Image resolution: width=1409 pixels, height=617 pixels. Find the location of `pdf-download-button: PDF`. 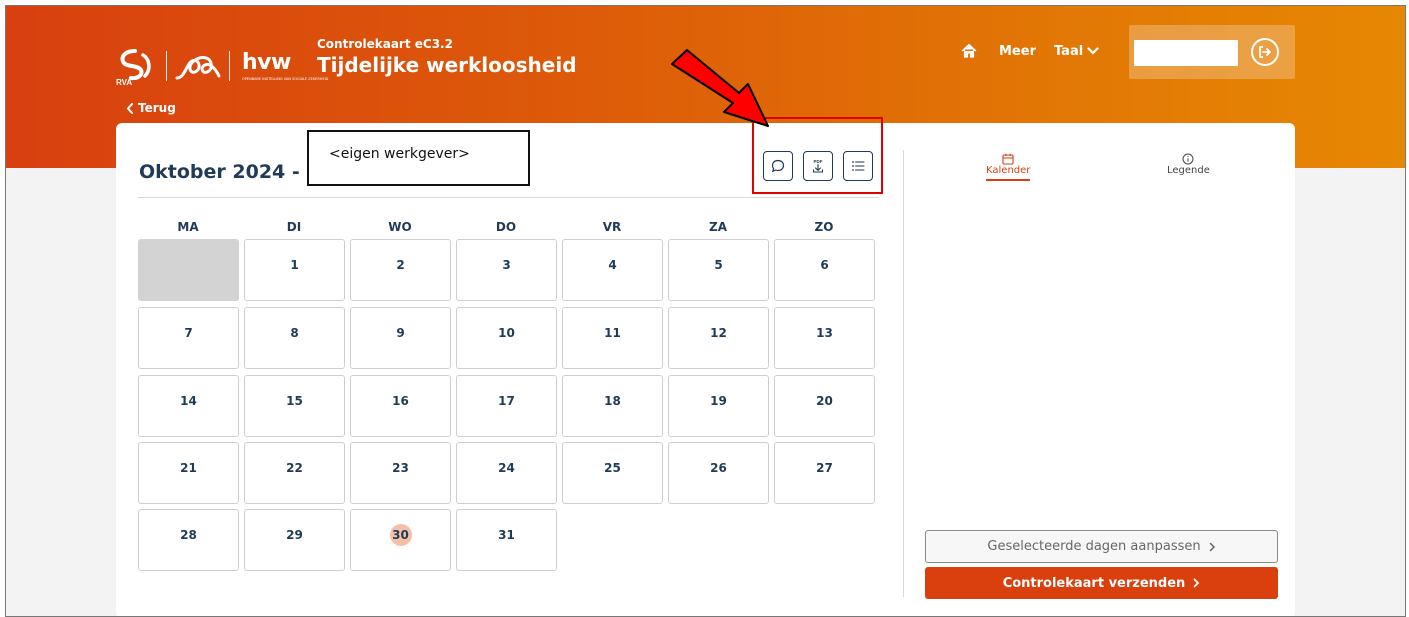

pdf-download-button: PDF is located at coordinates (818, 166).